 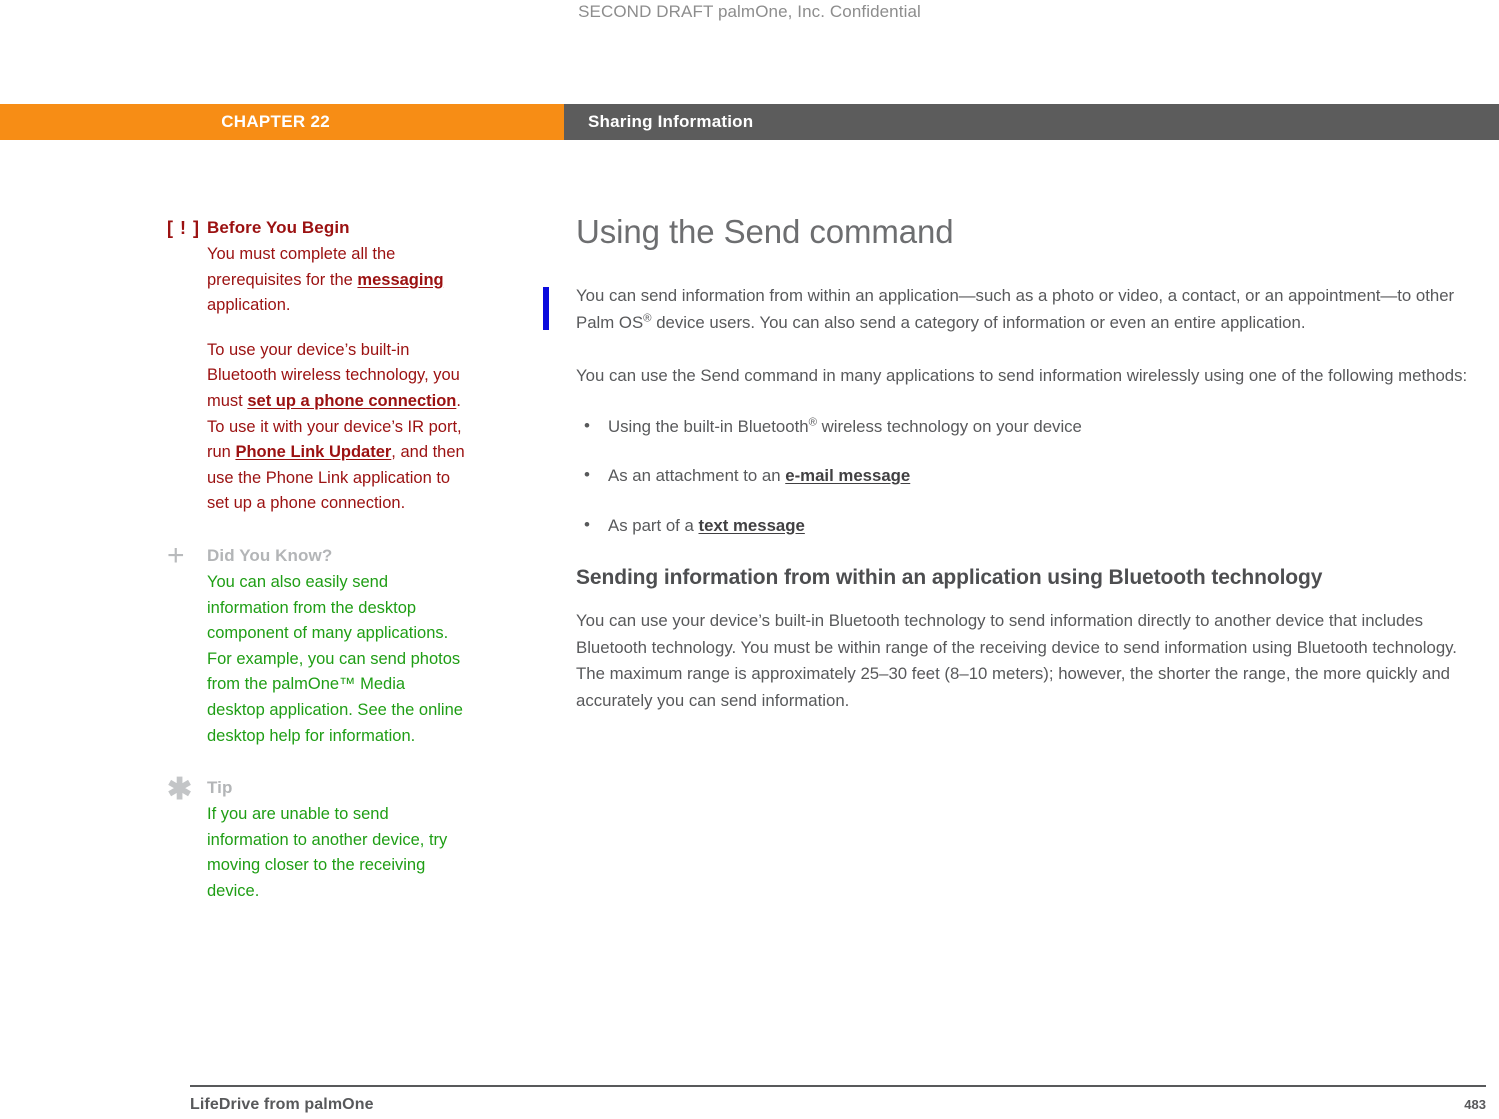 What do you see at coordinates (838, 1086) in the screenshot?
I see `footer-divider` at bounding box center [838, 1086].